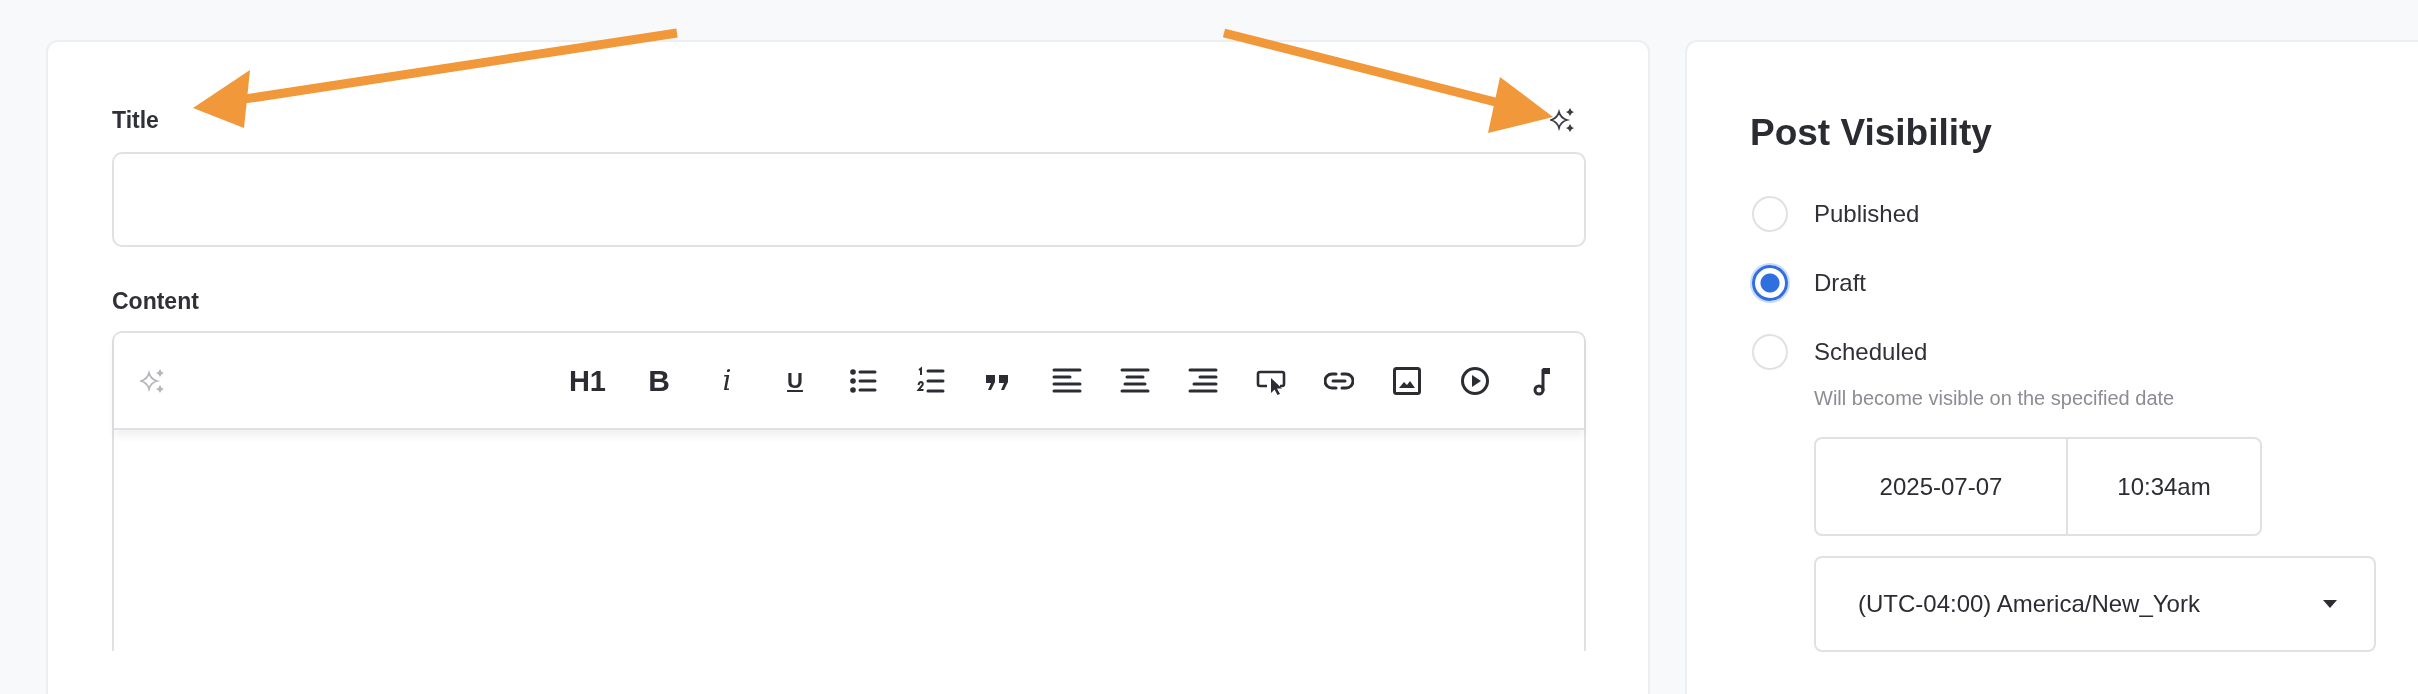 Image resolution: width=2418 pixels, height=694 pixels. I want to click on title-input, so click(849, 199).